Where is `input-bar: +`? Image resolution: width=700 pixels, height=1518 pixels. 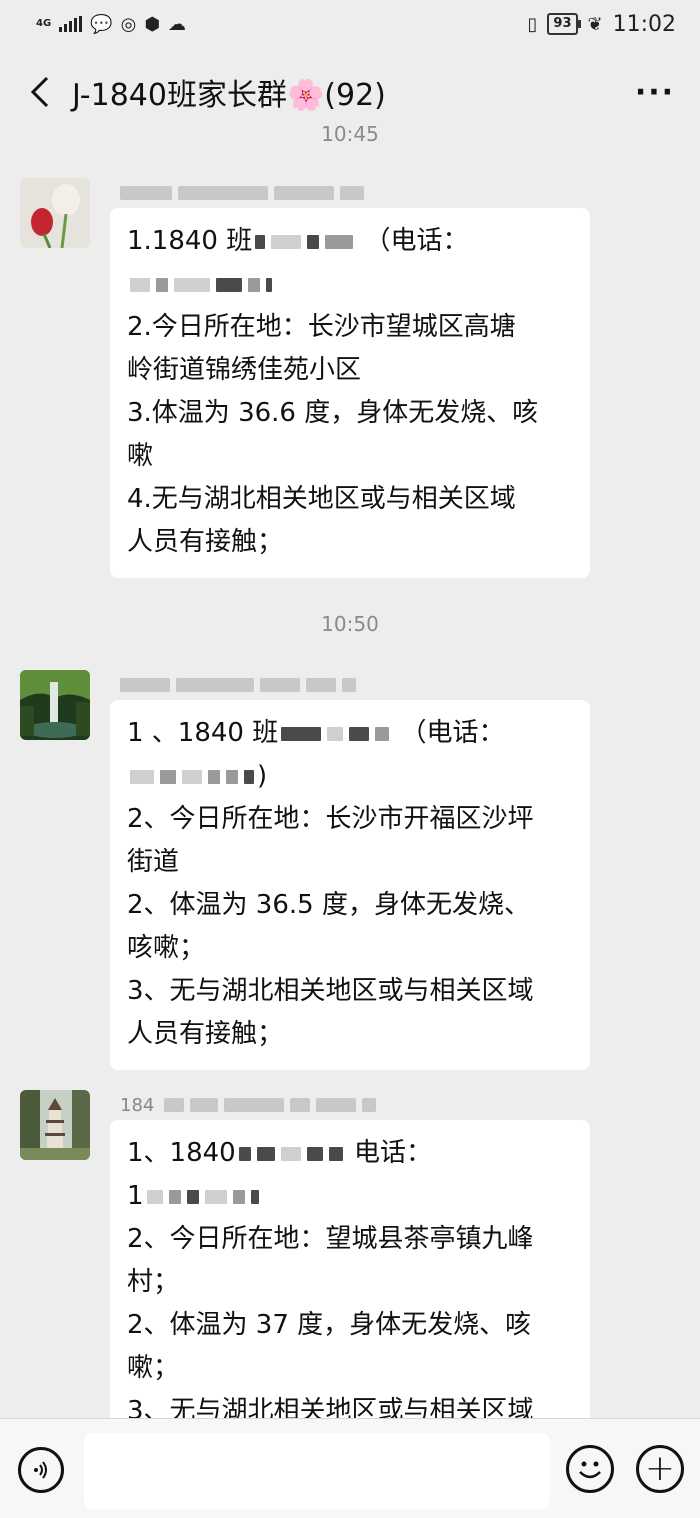 input-bar: + is located at coordinates (350, 1468).